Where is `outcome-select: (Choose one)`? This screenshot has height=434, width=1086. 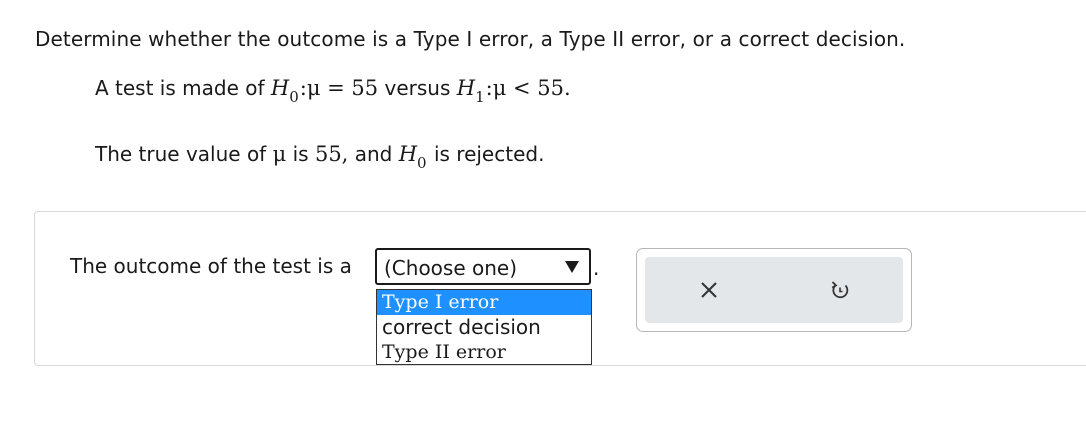 outcome-select: (Choose one) is located at coordinates (483, 266).